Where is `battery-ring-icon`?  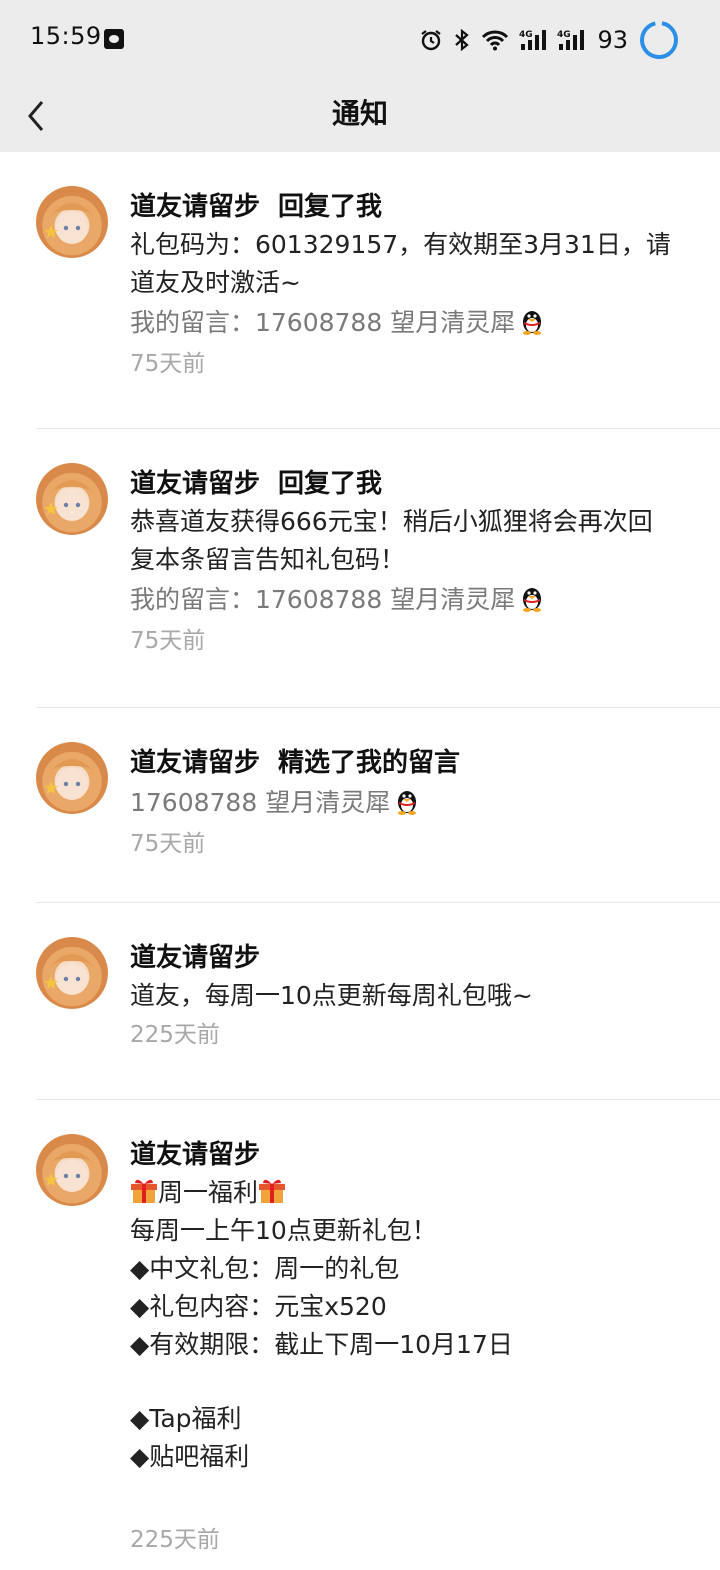
battery-ring-icon is located at coordinates (659, 40).